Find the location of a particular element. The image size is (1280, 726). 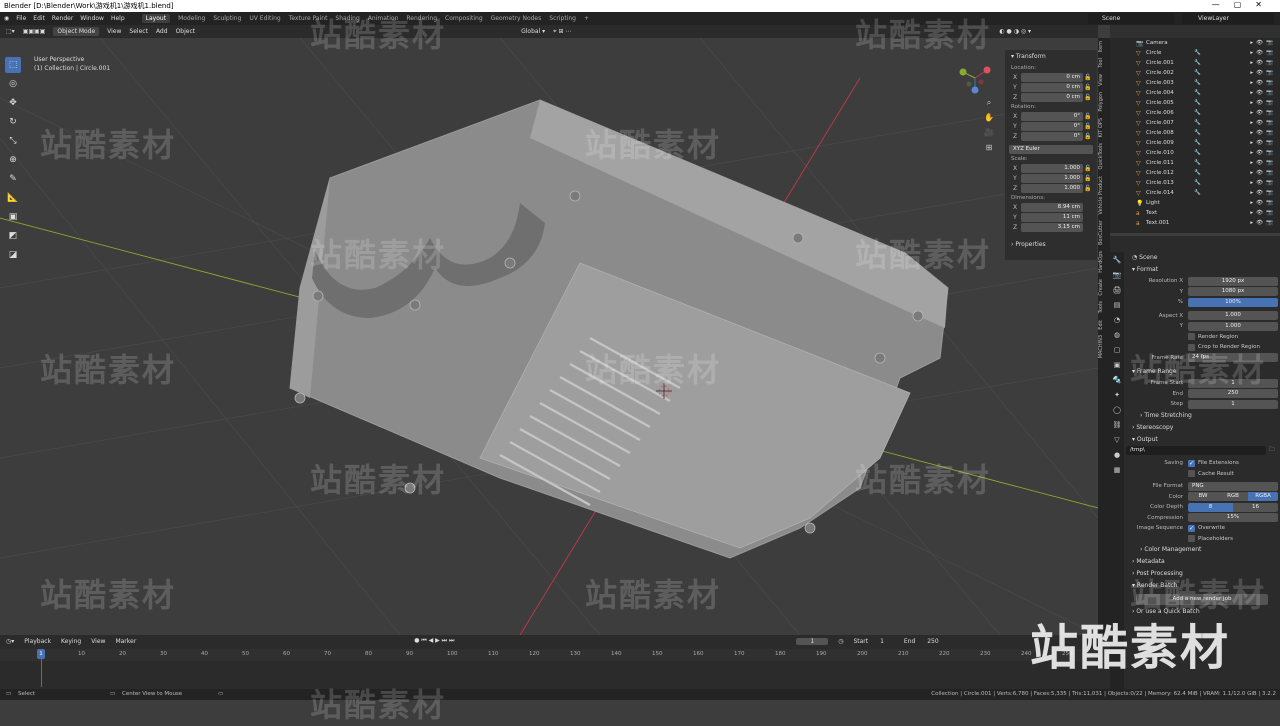

blender-logo-icon: ◉ is located at coordinates (6, 18).